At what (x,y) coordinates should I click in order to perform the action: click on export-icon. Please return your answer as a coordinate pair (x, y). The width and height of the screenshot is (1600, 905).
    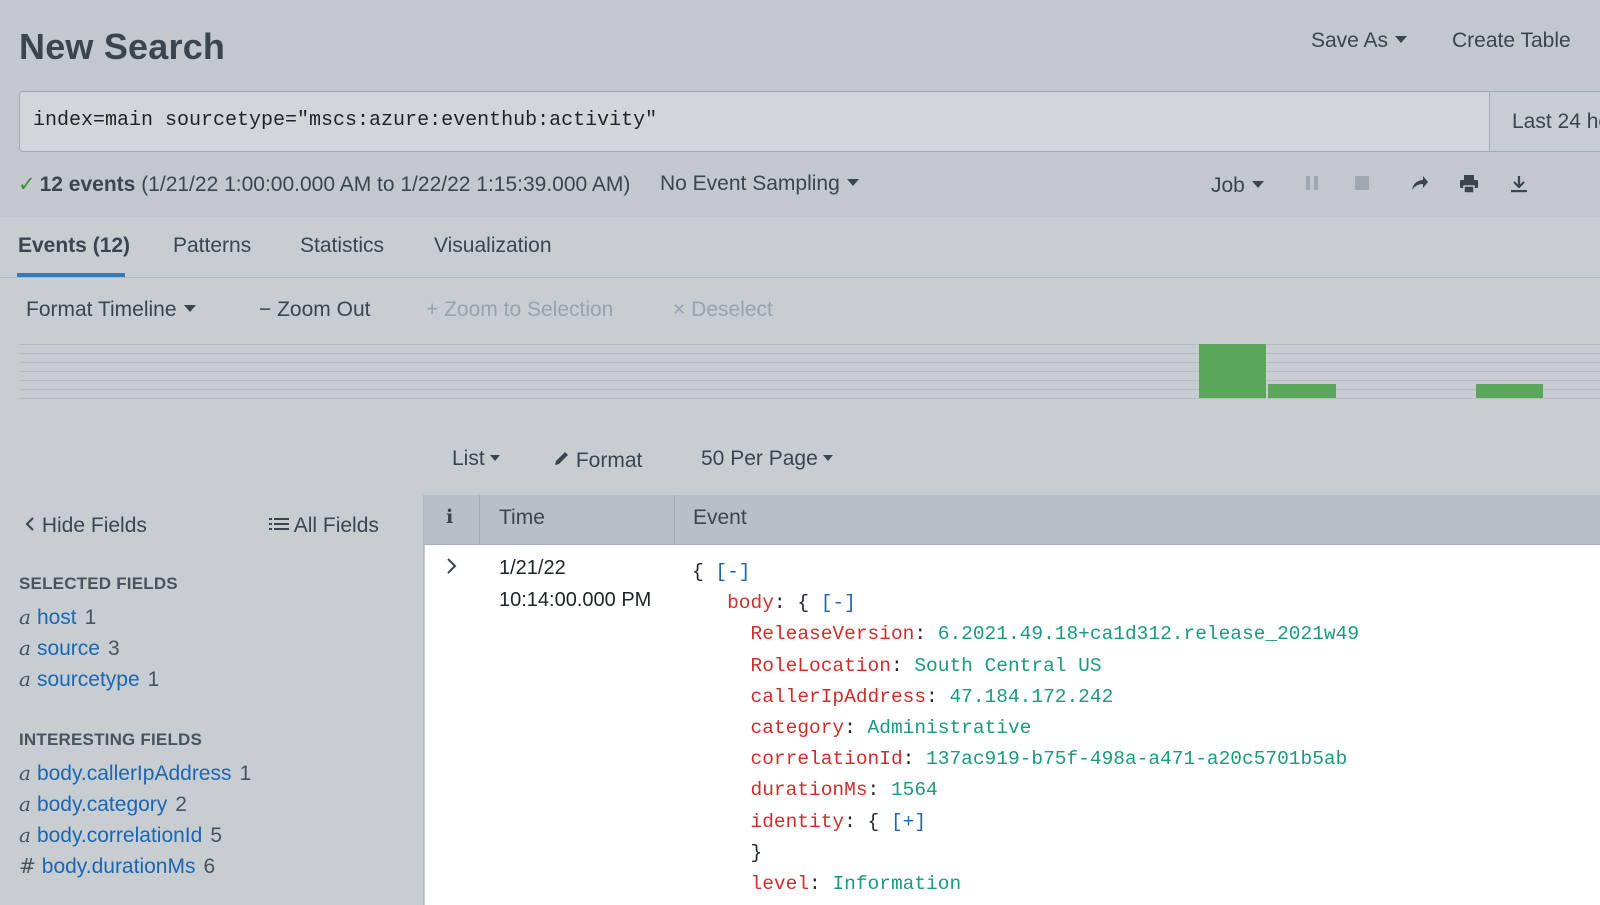
    Looking at the image, I should click on (1519, 185).